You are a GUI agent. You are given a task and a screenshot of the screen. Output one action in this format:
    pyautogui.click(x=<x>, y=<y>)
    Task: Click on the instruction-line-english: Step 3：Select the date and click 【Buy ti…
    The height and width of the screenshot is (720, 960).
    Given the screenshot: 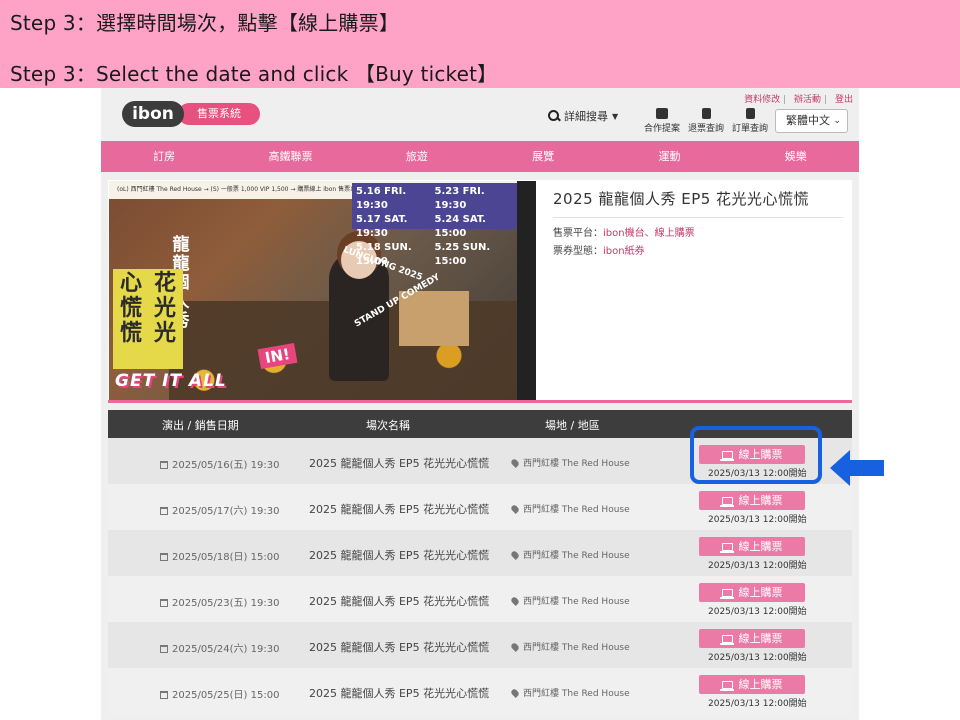 What is the action you would take?
    pyautogui.click(x=254, y=74)
    